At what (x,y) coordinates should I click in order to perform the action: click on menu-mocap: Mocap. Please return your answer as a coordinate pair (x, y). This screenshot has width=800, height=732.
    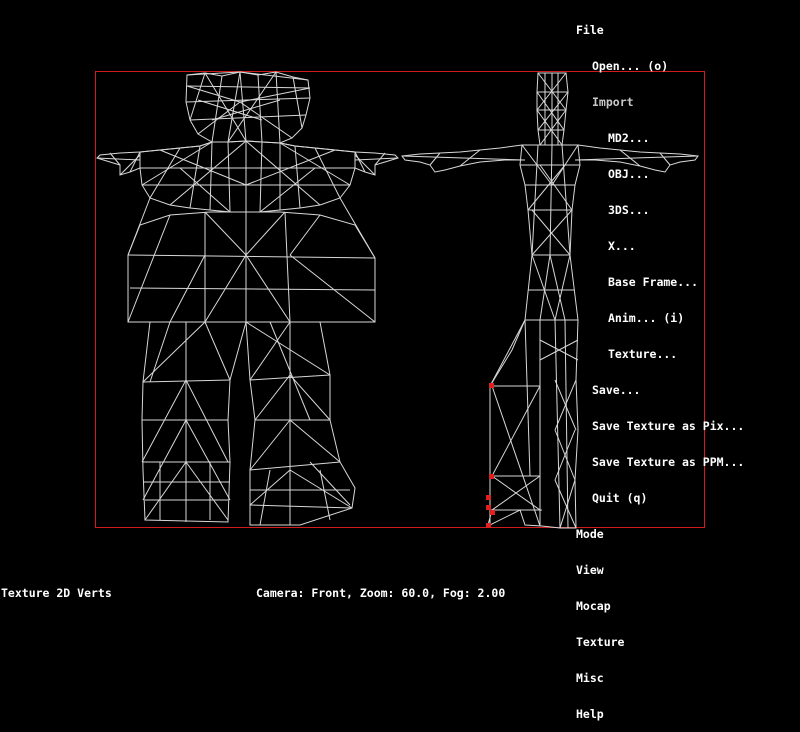
    Looking at the image, I should click on (660, 606).